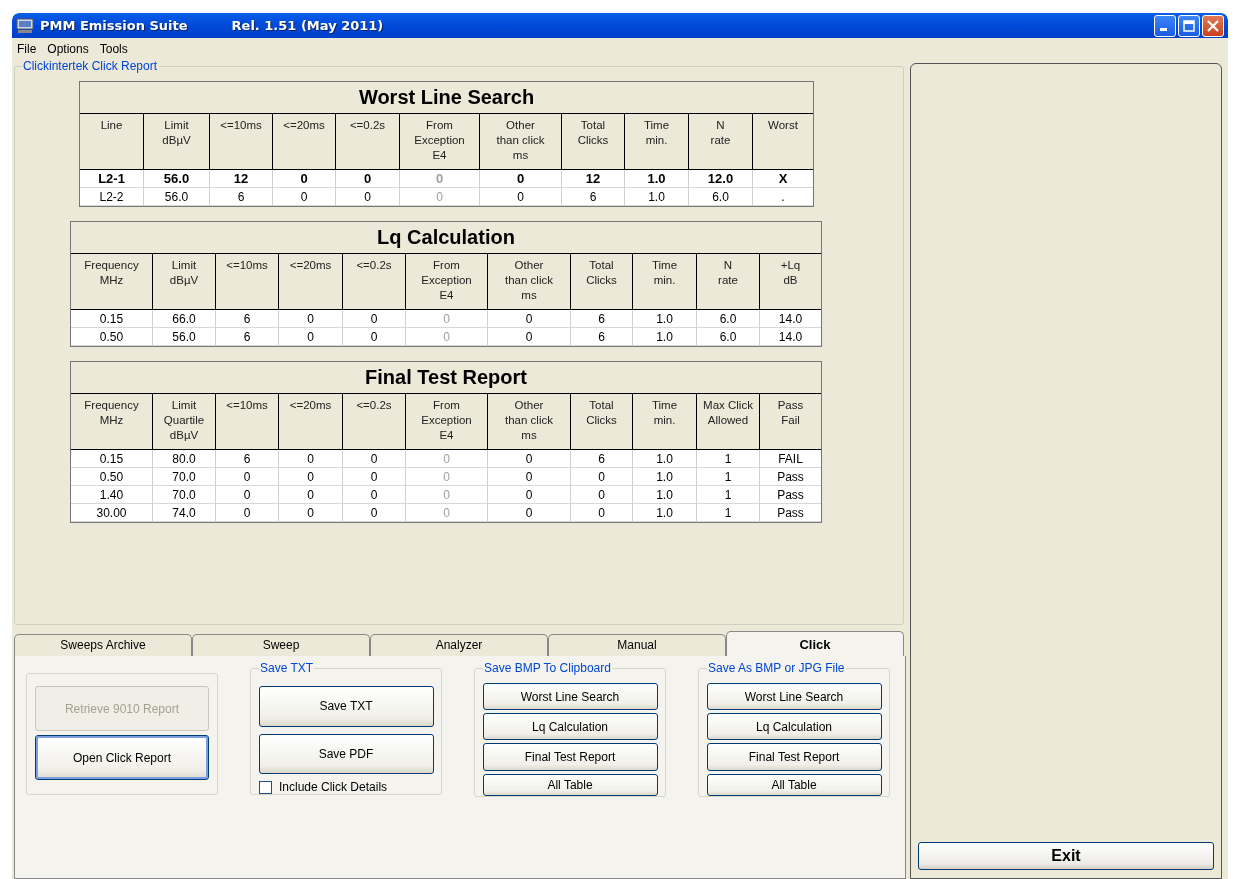 The height and width of the screenshot is (879, 1235). What do you see at coordinates (114, 25) in the screenshot?
I see `window-title: PMM Emission Suite` at bounding box center [114, 25].